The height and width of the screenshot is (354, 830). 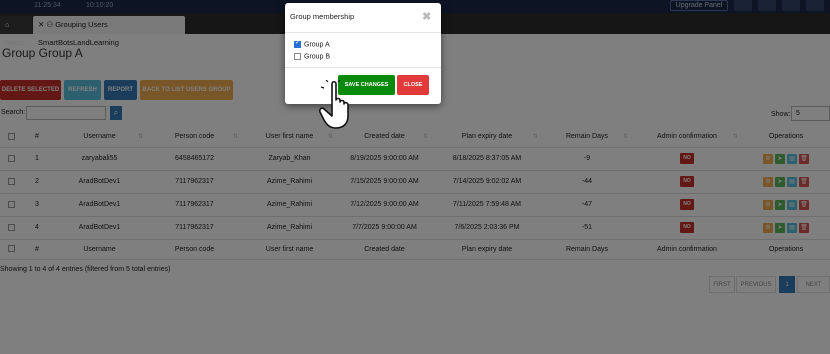 I want to click on option-group-a: Group A, so click(x=312, y=44).